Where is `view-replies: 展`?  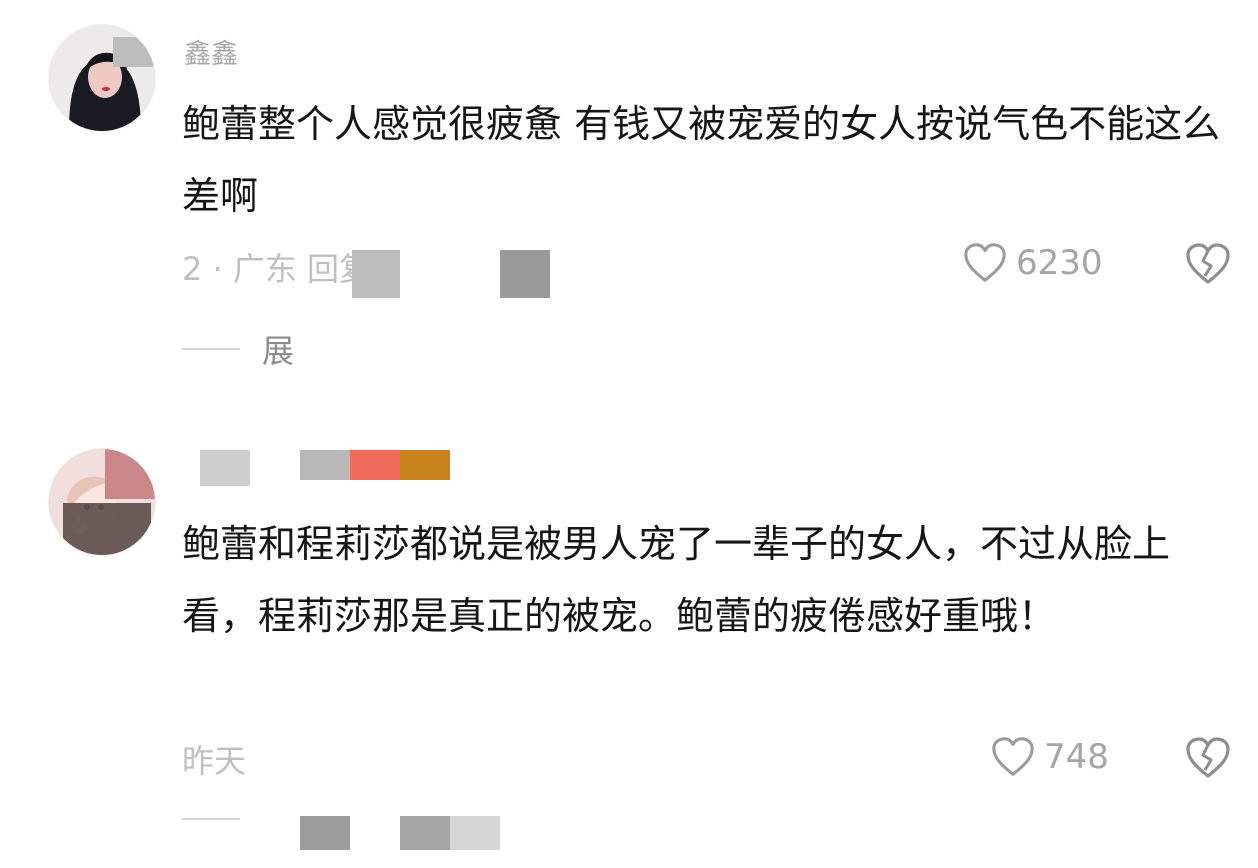 view-replies: 展 is located at coordinates (238, 349).